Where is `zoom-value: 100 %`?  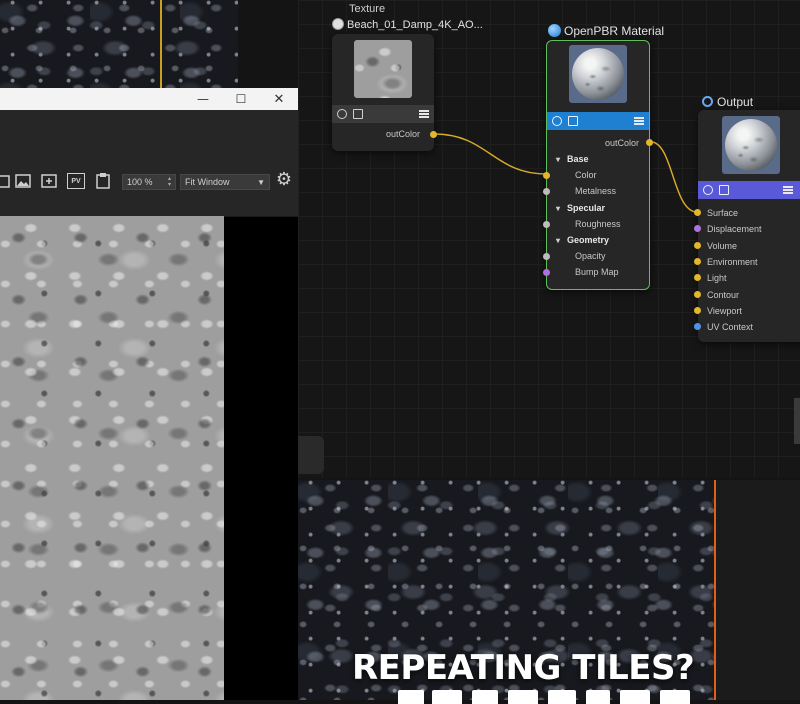
zoom-value: 100 % is located at coordinates (140, 182).